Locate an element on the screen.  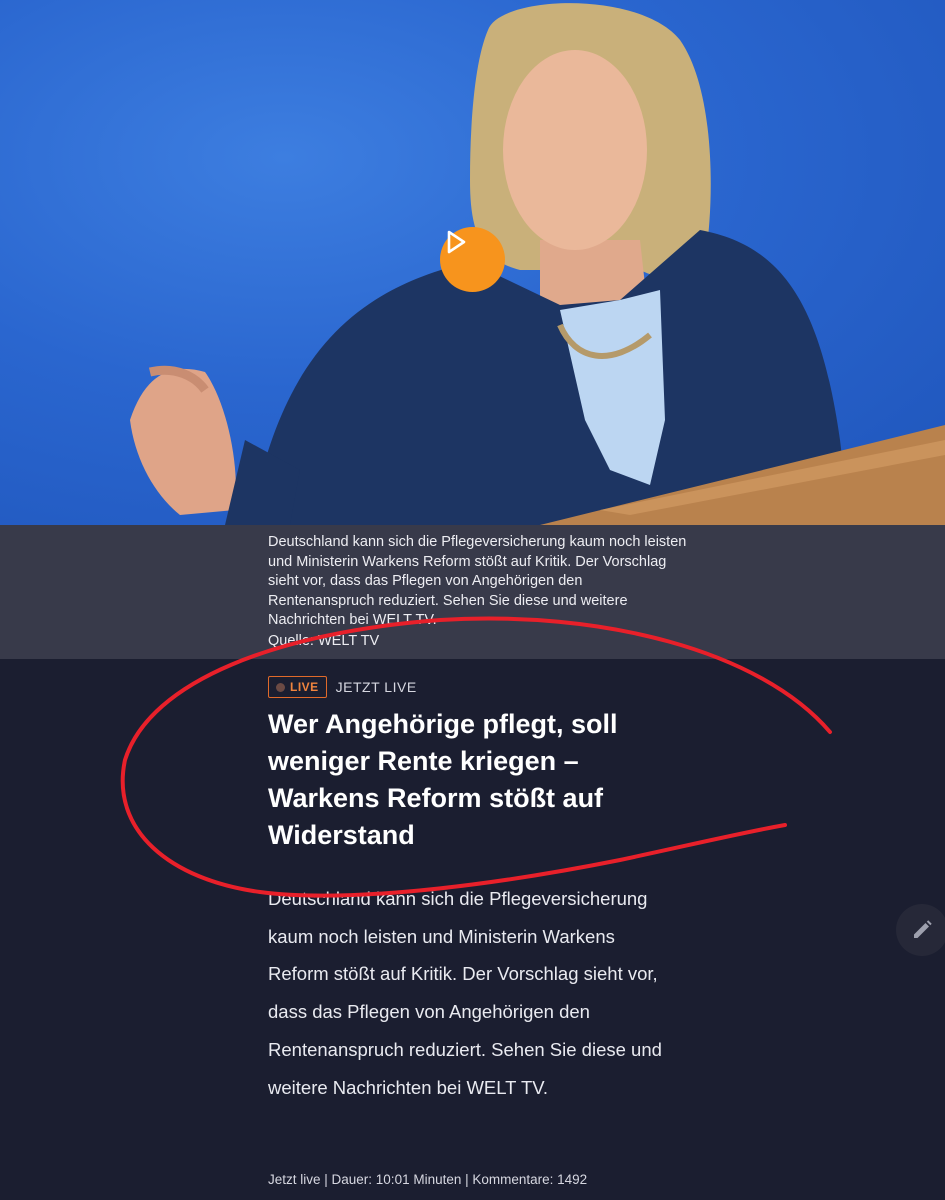
play-icon is located at coordinates (456, 242).